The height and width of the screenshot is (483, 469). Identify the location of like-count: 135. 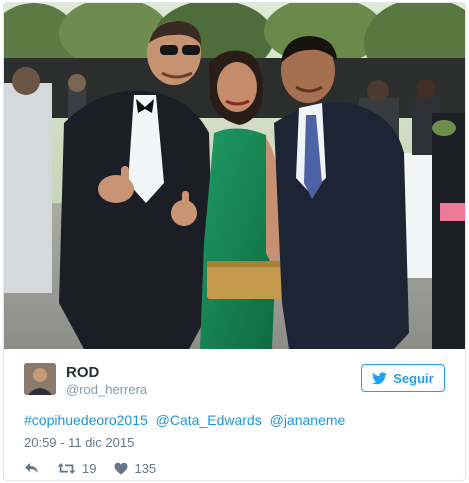
(145, 468).